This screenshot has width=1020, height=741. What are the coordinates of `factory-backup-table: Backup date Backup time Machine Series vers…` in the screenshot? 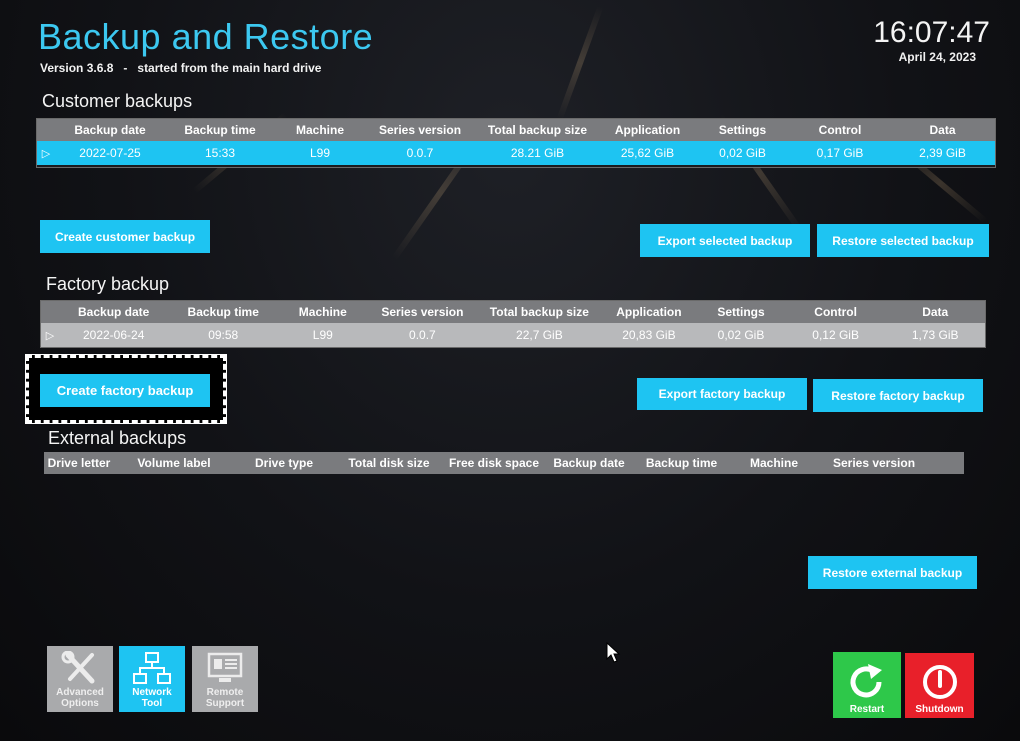 It's located at (513, 324).